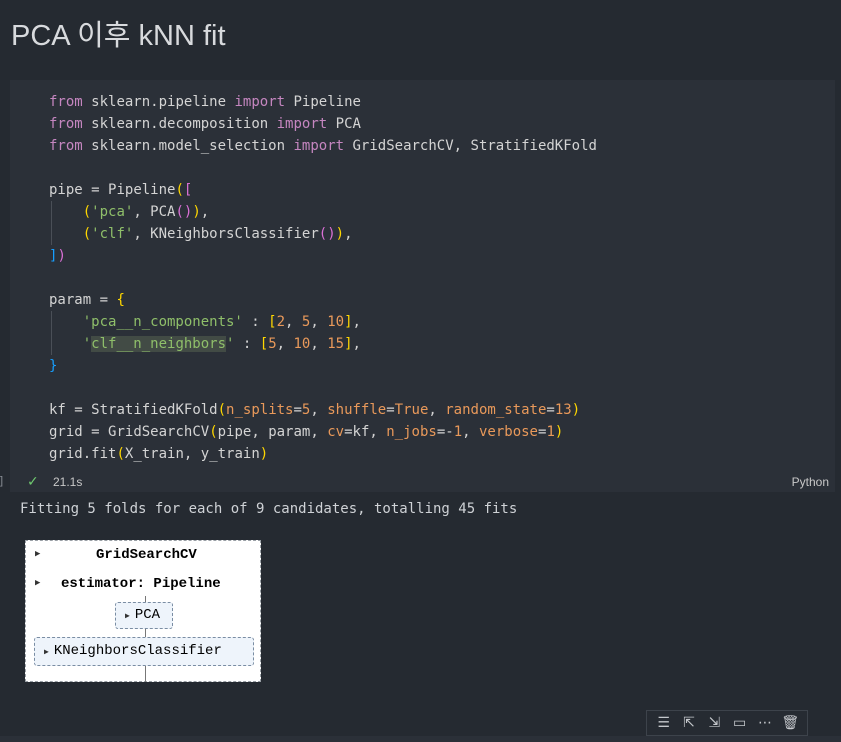 The height and width of the screenshot is (742, 841). I want to click on execute-below-icon: ⇲, so click(714, 723).